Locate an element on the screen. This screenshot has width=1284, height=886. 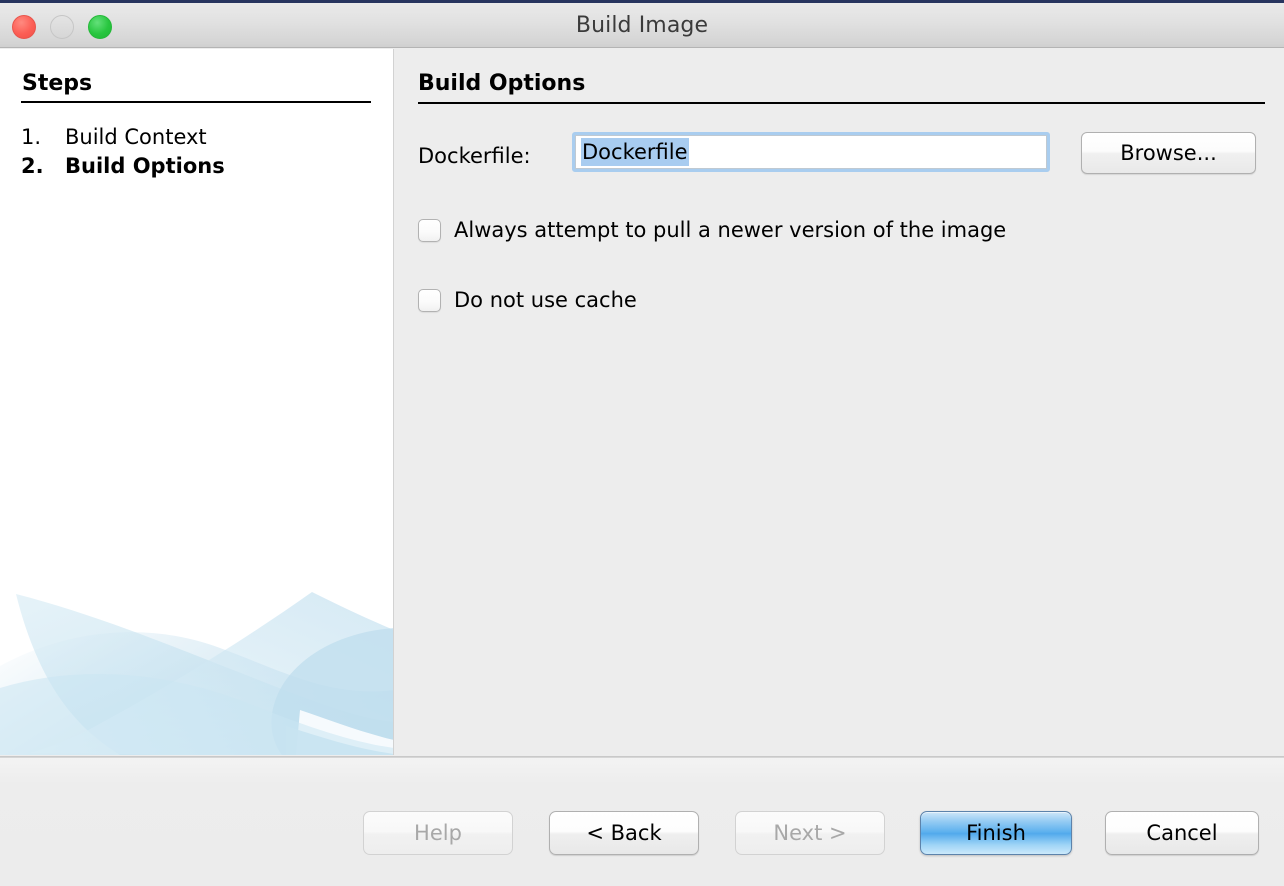
checkbox-row-no-cache: Do not use cache is located at coordinates (527, 300).